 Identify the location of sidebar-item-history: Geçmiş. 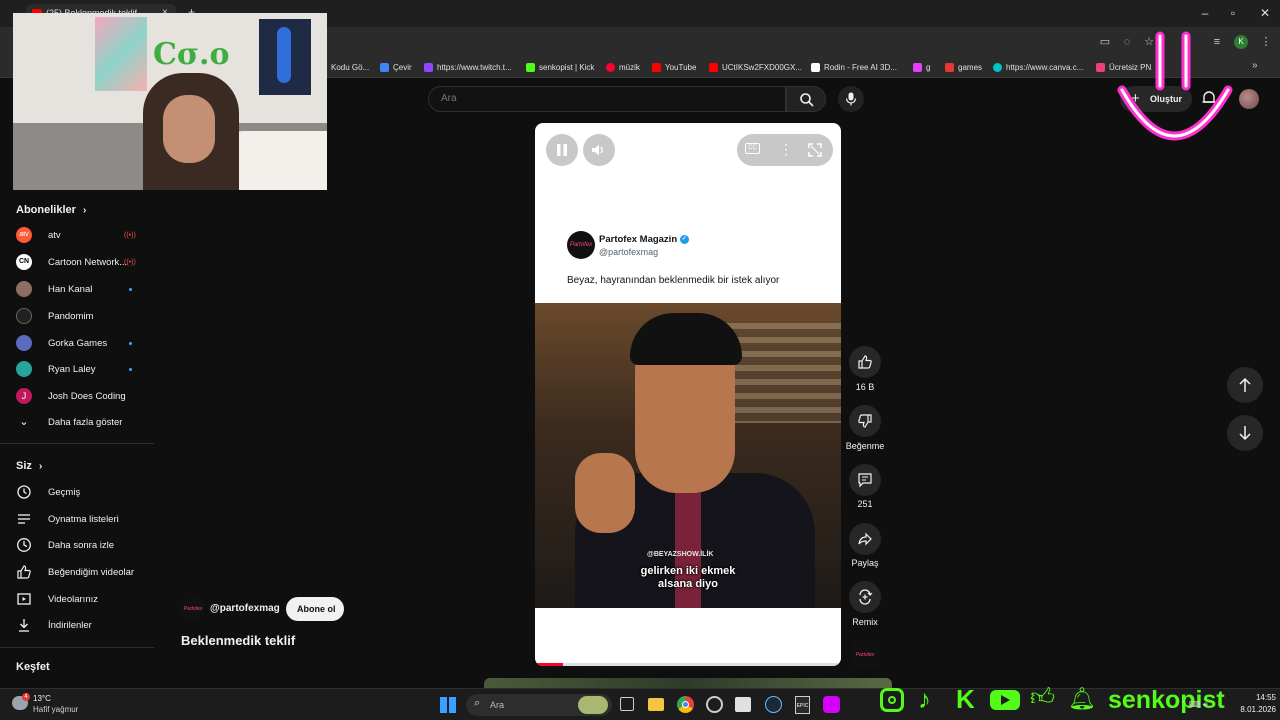
(77, 492).